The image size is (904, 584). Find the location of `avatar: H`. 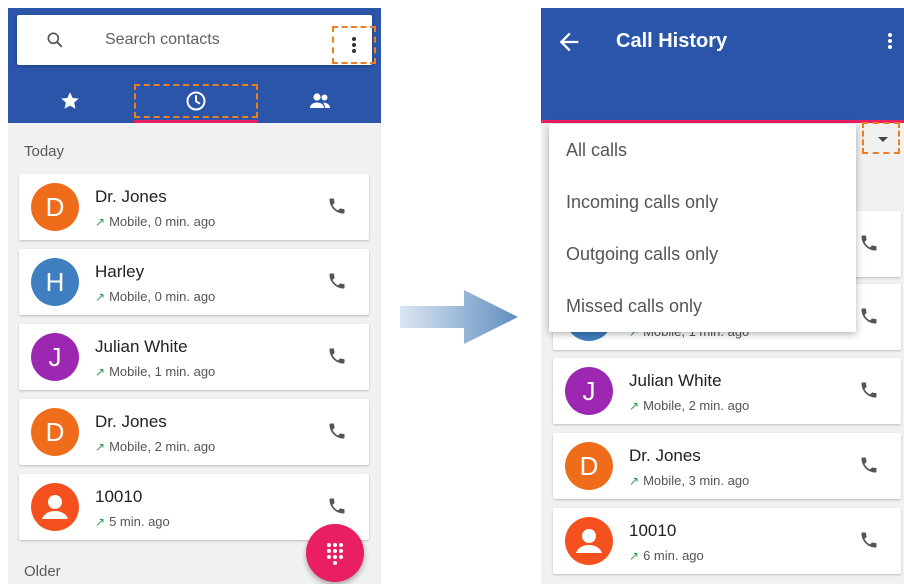

avatar: H is located at coordinates (55, 282).